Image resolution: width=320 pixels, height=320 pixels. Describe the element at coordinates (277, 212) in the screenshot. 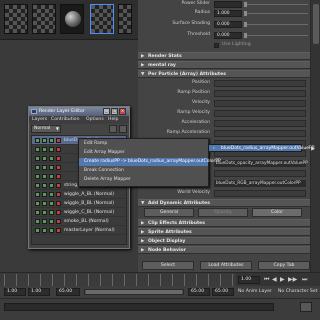

I see `color-button: Color` at that location.